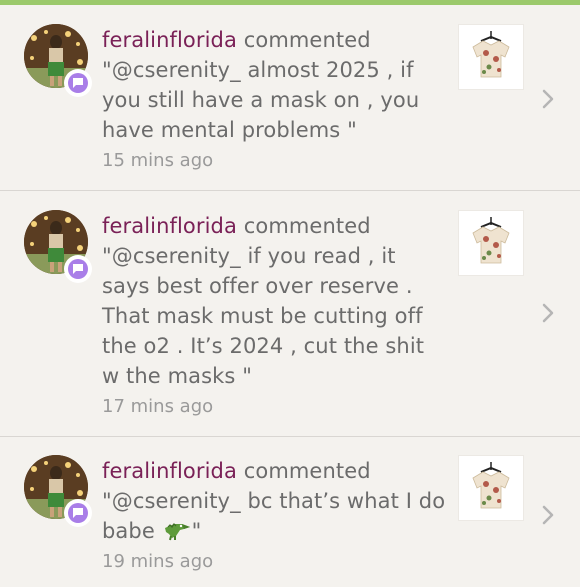 The image size is (580, 587). Describe the element at coordinates (177, 532) in the screenshot. I see `crocodile-emoji-icon` at that location.